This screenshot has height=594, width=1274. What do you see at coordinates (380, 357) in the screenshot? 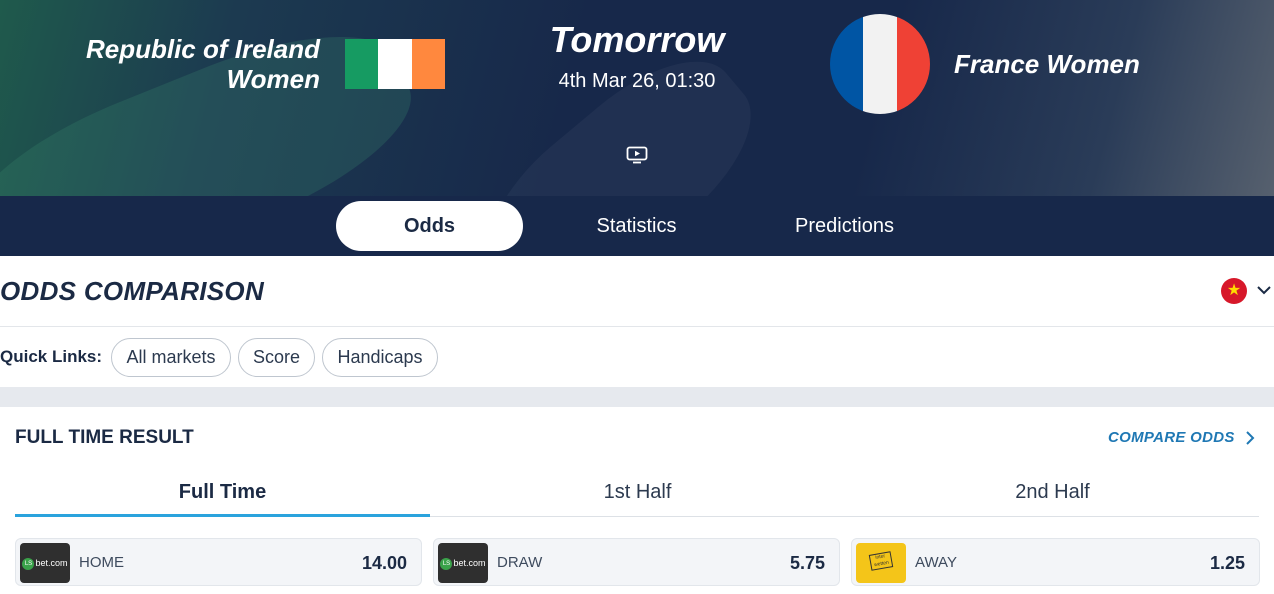
I see `quick-link-handicaps: Handicaps` at bounding box center [380, 357].